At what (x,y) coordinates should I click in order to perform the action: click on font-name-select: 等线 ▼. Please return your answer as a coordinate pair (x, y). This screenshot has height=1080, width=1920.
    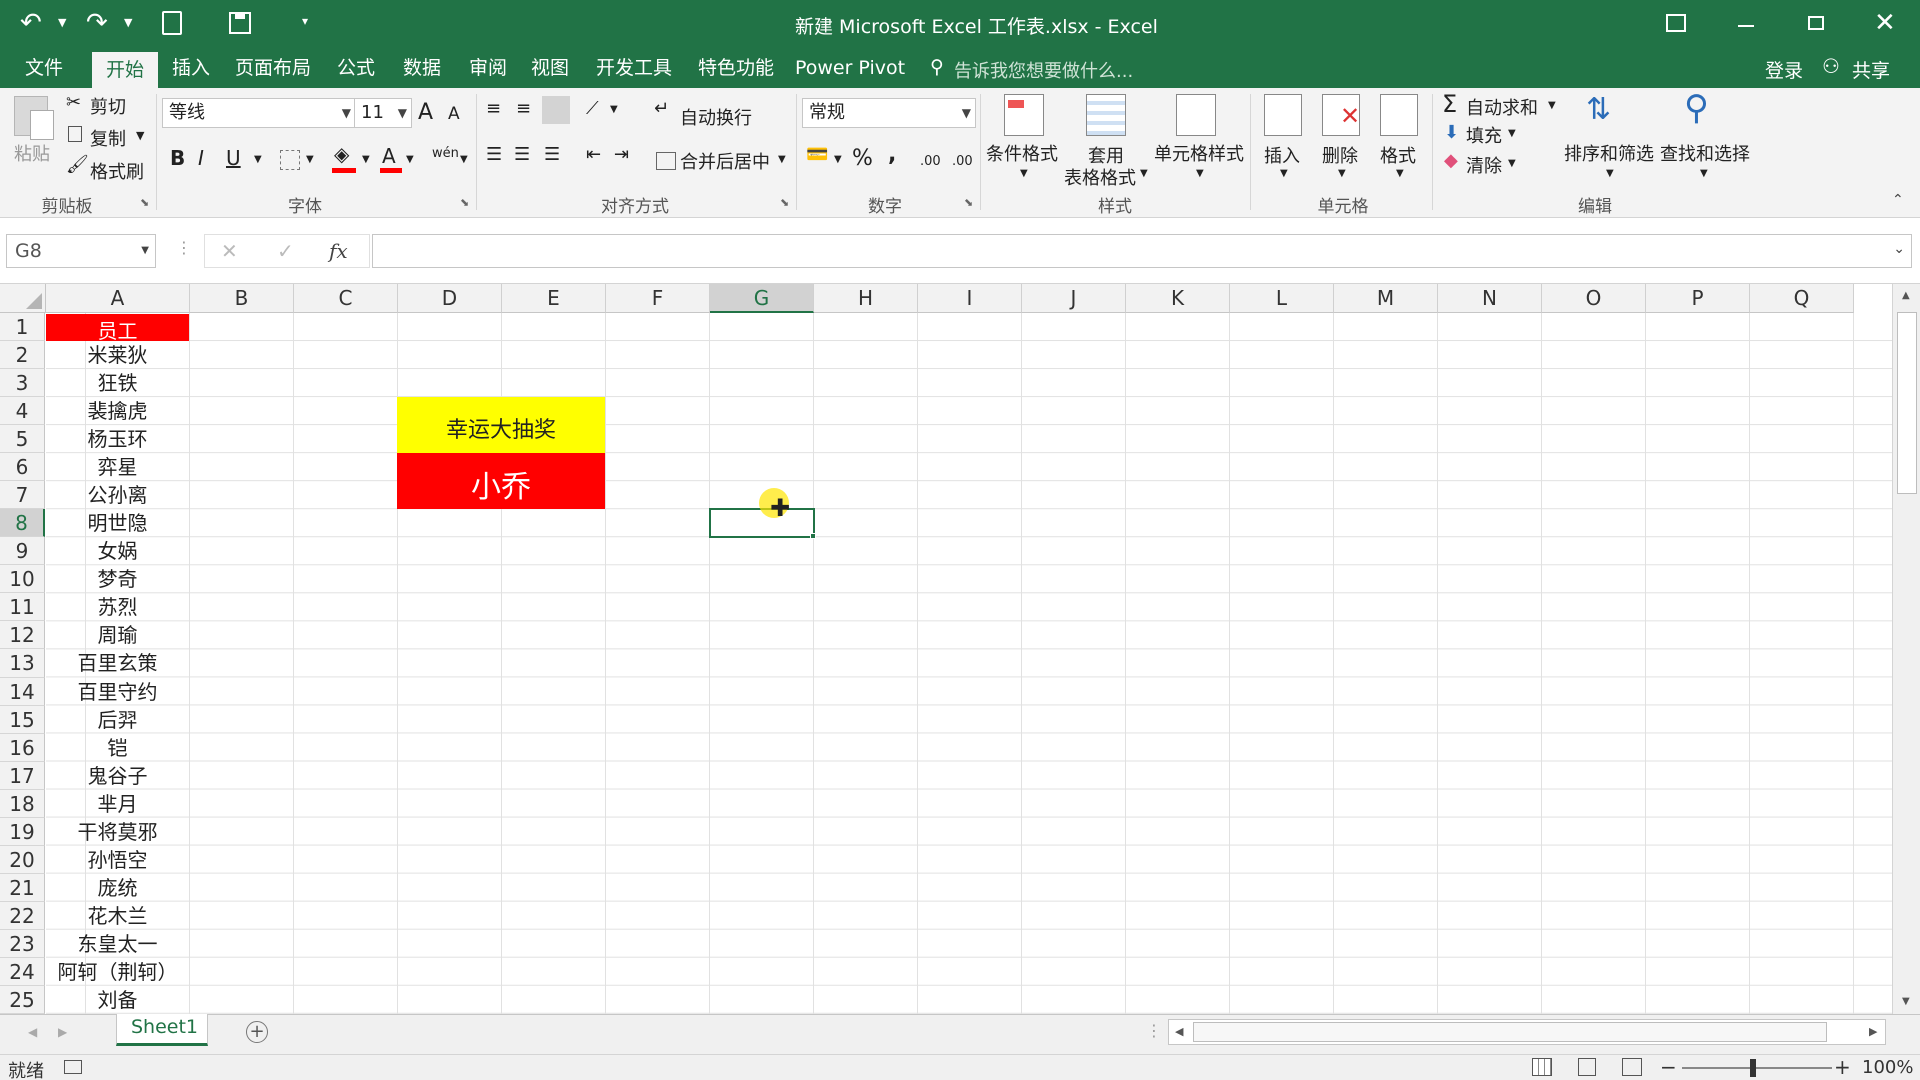
    Looking at the image, I should click on (259, 113).